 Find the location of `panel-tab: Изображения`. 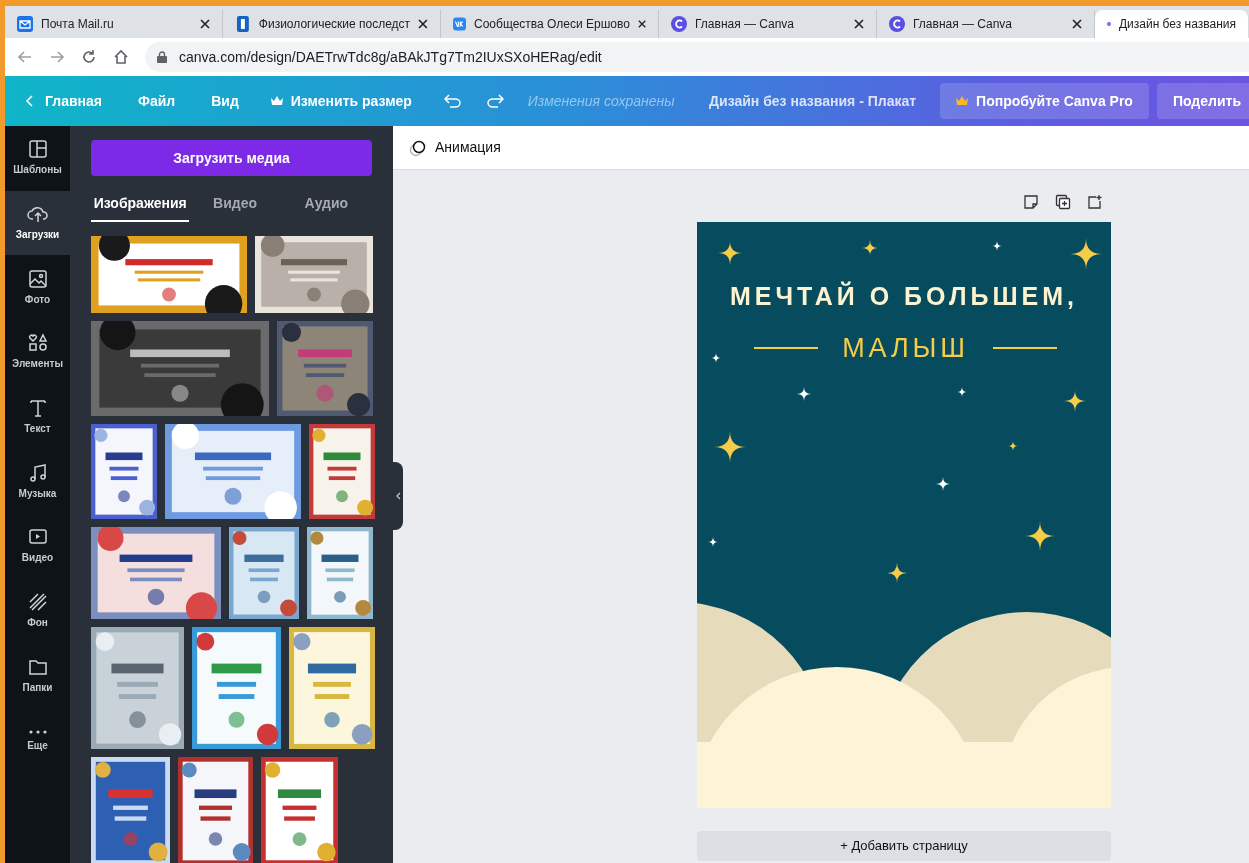

panel-tab: Изображения is located at coordinates (140, 204).